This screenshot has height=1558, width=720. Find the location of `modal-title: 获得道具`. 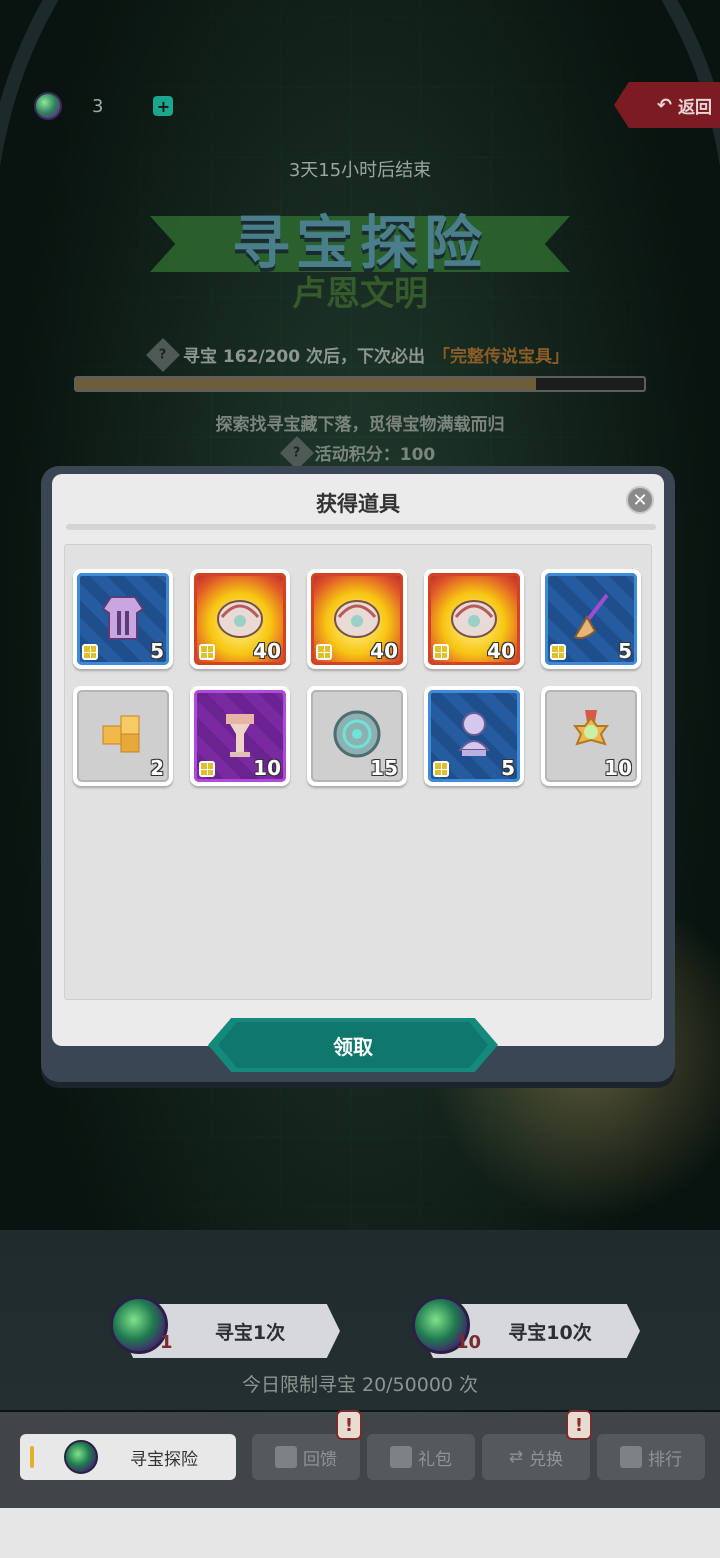

modal-title: 获得道具 is located at coordinates (358, 504).